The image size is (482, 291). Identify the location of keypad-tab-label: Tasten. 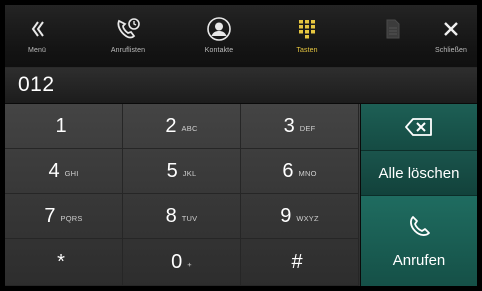
(307, 50).